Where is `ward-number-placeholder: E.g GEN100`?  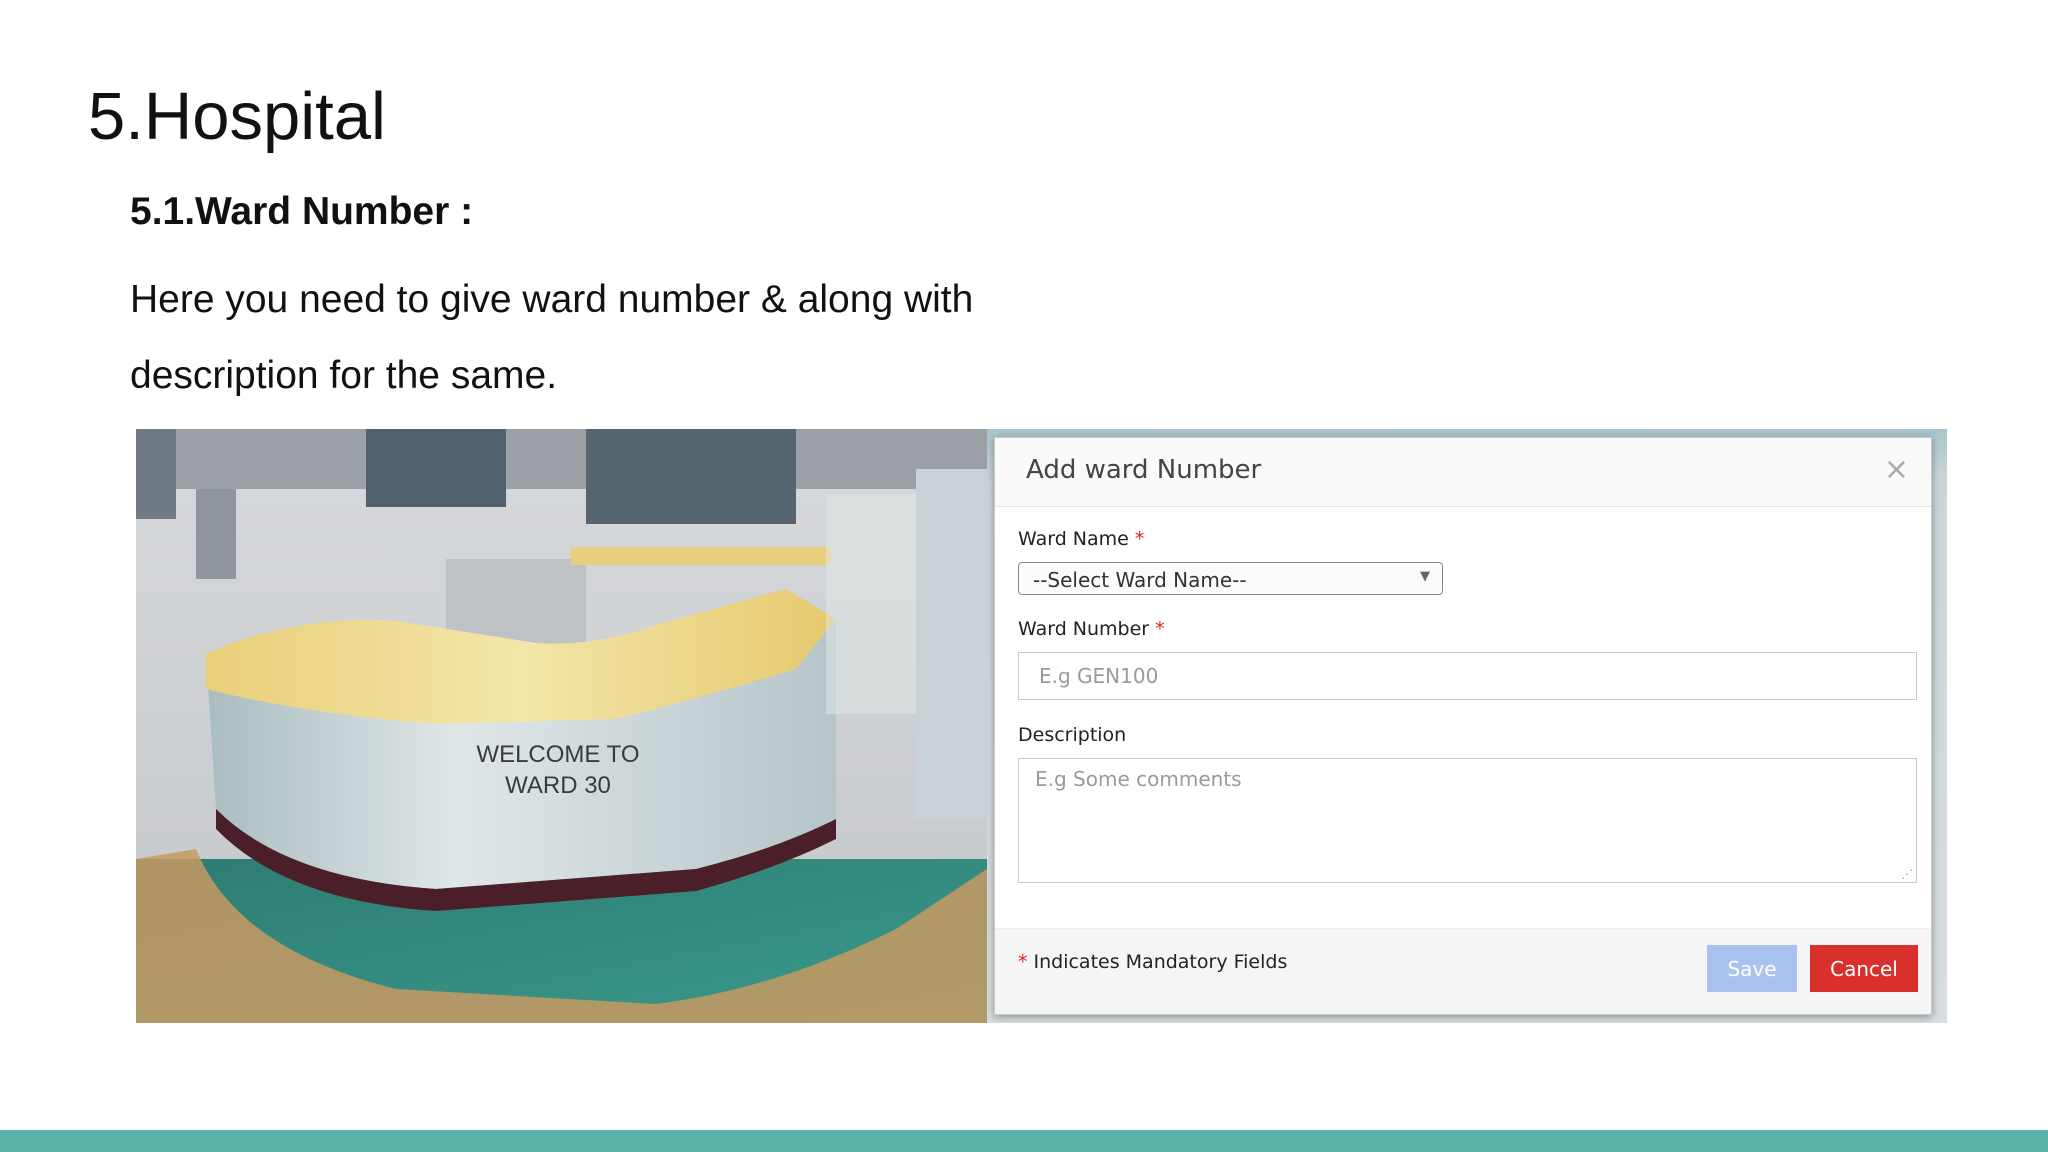
ward-number-placeholder: E.g GEN100 is located at coordinates (1099, 676).